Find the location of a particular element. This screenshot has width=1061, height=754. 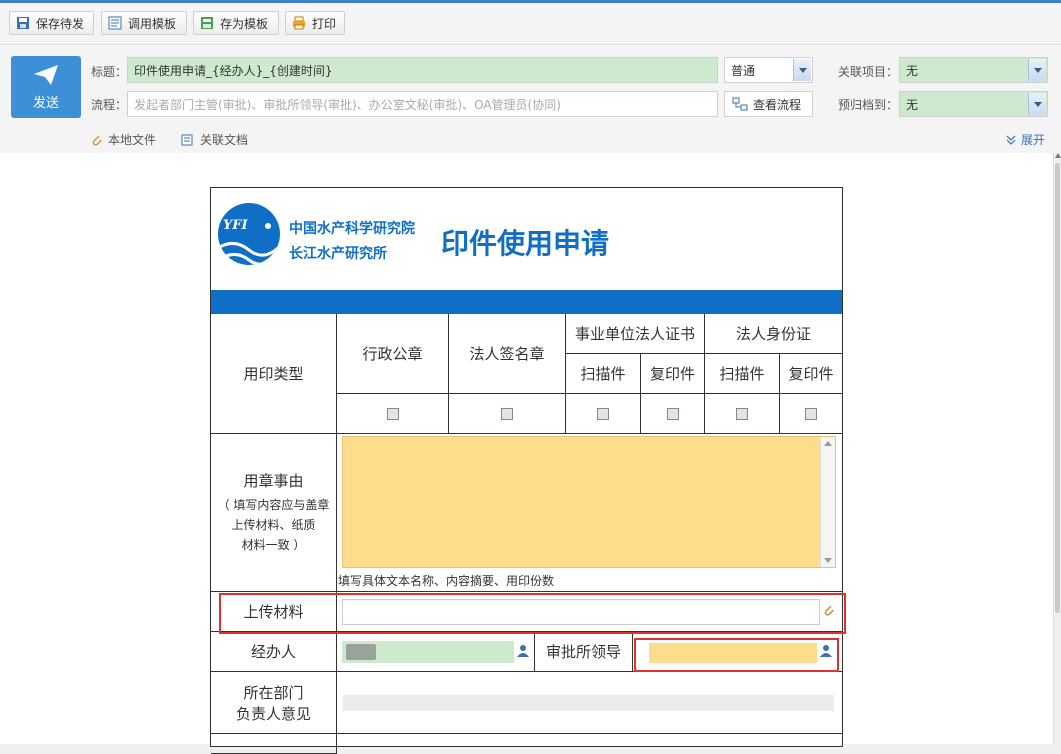

cert-copy-checkbox is located at coordinates (672, 413).